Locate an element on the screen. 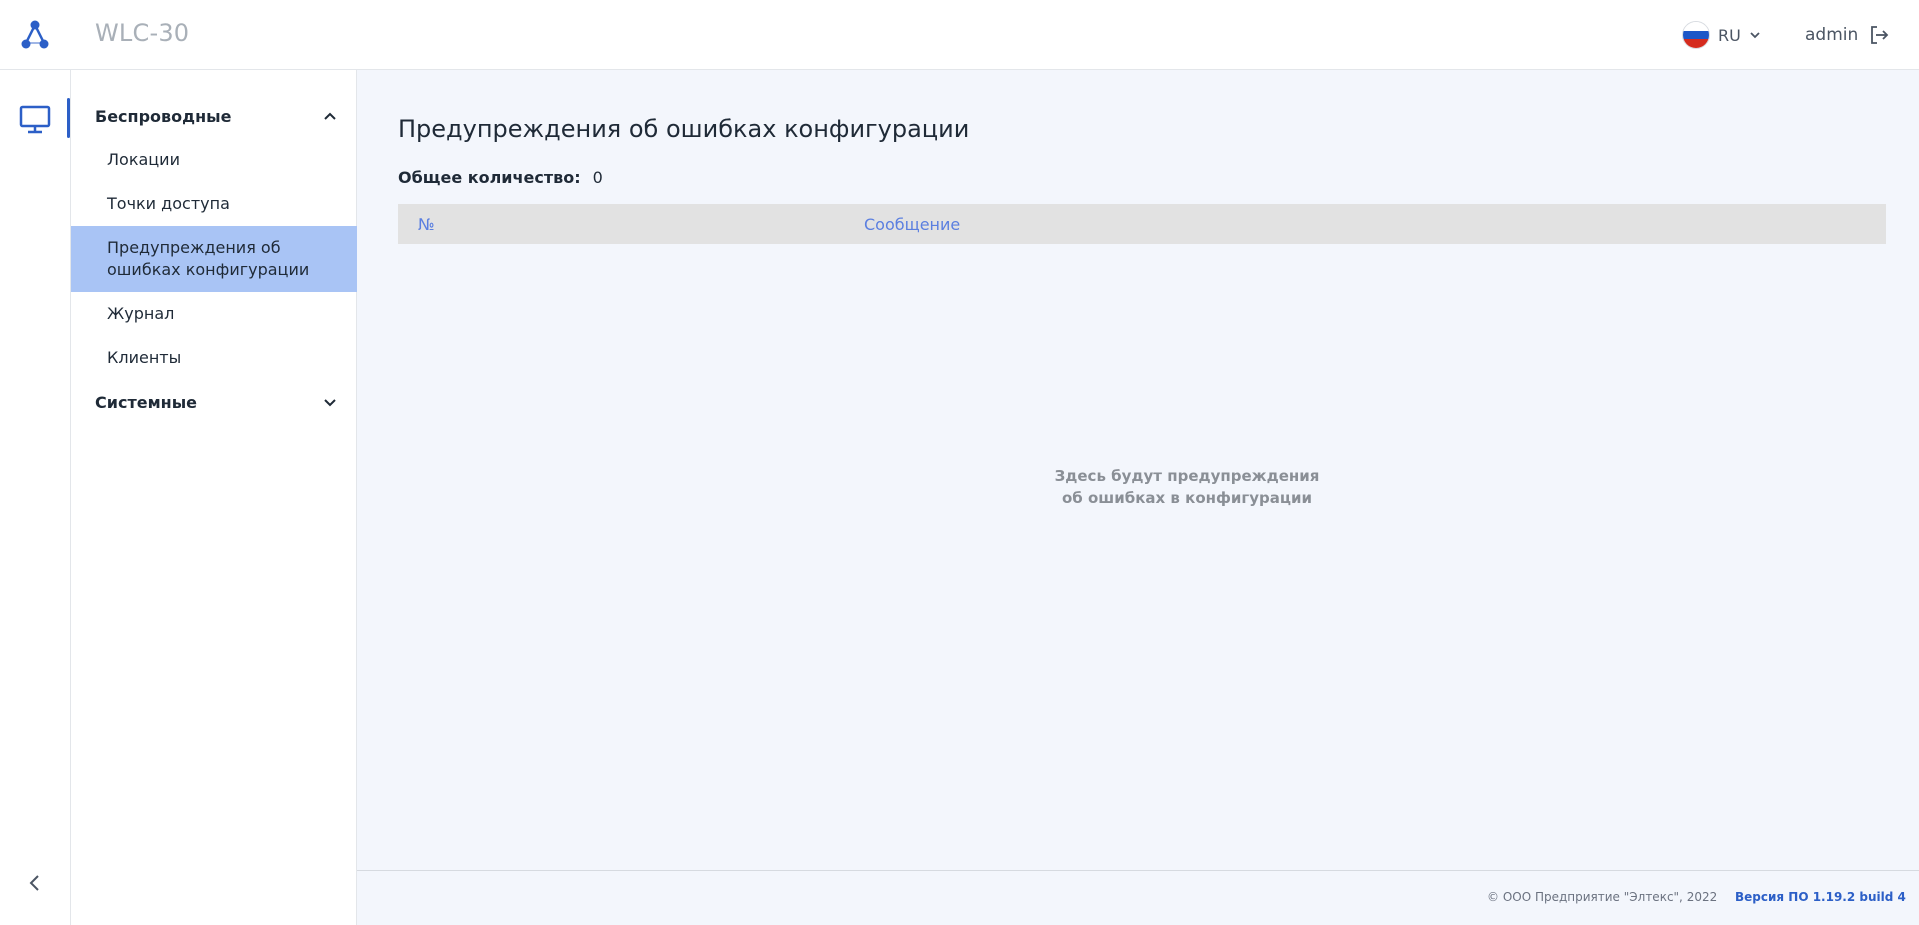 This screenshot has height=925, width=1919. menu-group-label: Беспроводные is located at coordinates (163, 116).